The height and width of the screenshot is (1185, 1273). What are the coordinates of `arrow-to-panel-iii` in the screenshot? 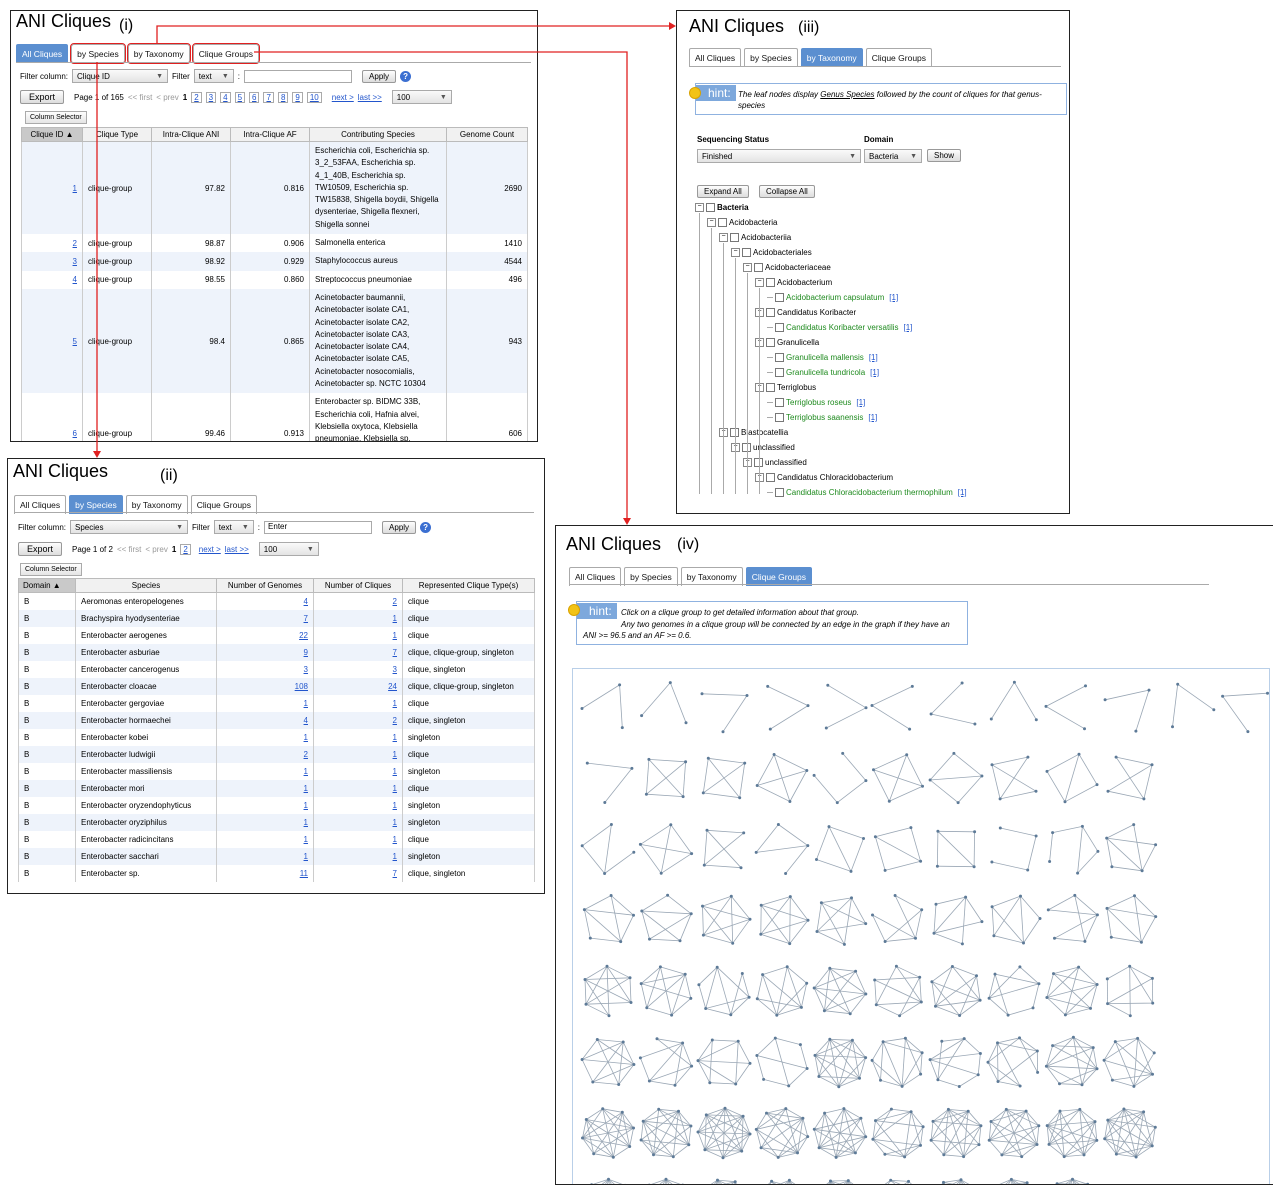 It's located at (413, 34).